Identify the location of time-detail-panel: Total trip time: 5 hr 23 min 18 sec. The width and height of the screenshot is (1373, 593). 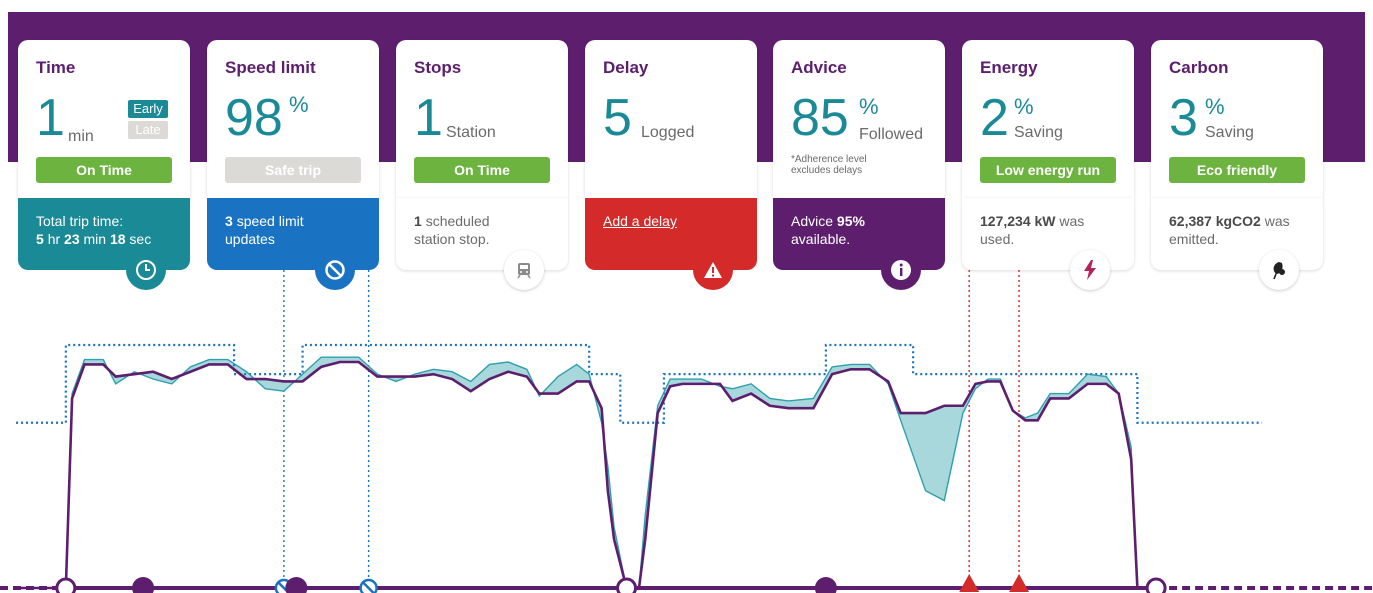
(104, 244).